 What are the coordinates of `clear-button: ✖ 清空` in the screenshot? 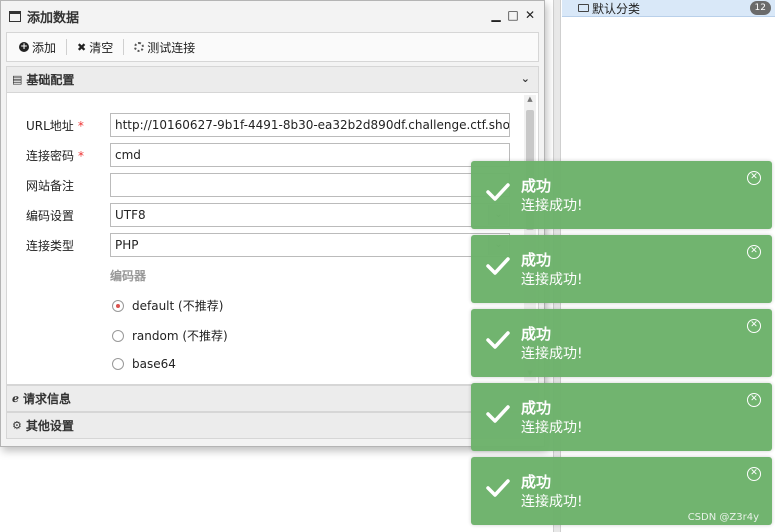 It's located at (95, 47).